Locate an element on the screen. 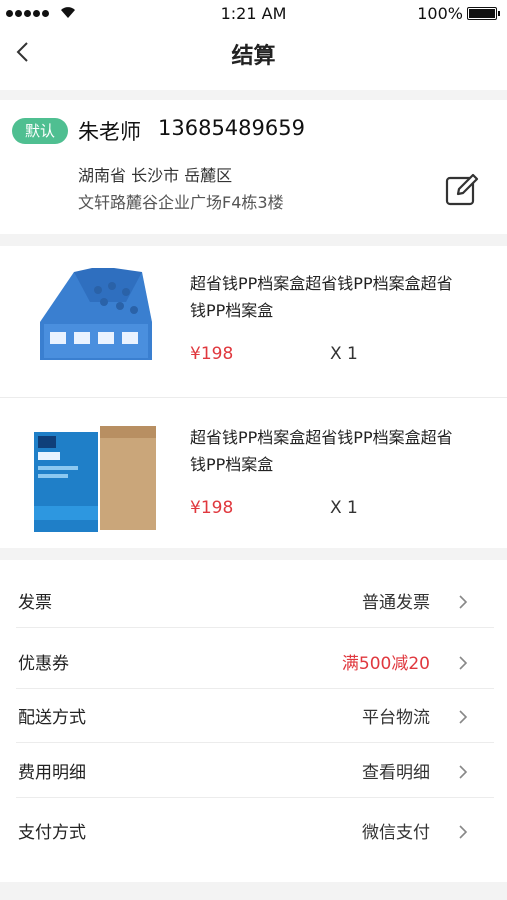 The image size is (507, 900). option-value: 微信支付 is located at coordinates (396, 833).